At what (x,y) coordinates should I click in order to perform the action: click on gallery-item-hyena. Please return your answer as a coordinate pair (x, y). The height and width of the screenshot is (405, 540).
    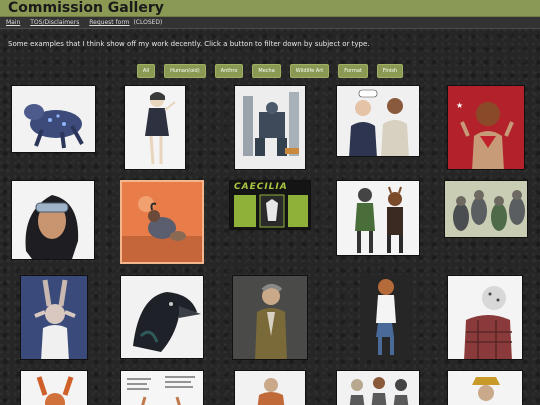
    Looking at the image, I should click on (53, 119).